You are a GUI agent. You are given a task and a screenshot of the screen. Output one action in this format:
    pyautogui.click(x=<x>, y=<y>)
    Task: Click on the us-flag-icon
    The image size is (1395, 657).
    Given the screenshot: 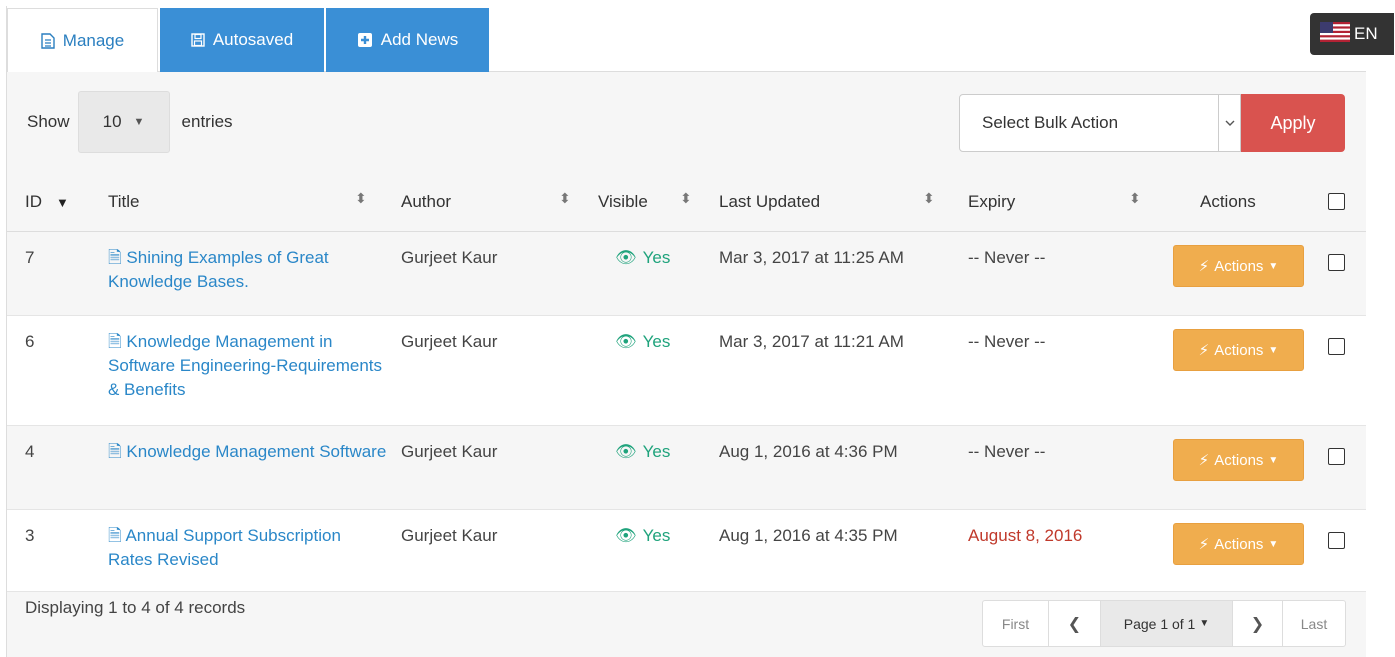 What is the action you would take?
    pyautogui.click(x=1335, y=34)
    